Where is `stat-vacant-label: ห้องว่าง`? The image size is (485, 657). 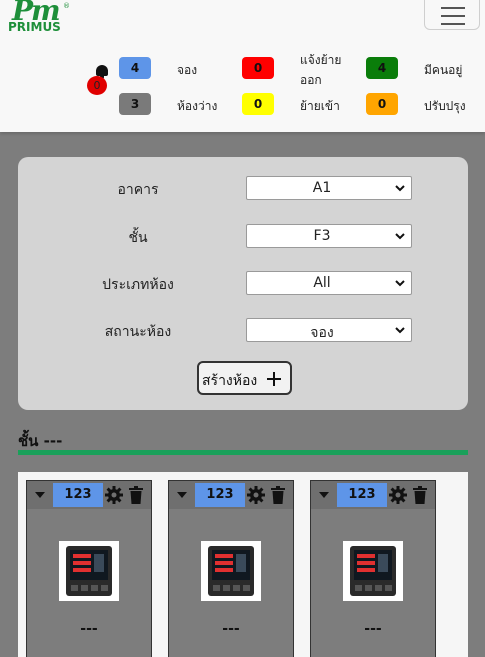 stat-vacant-label: ห้องว่าง is located at coordinates (197, 106).